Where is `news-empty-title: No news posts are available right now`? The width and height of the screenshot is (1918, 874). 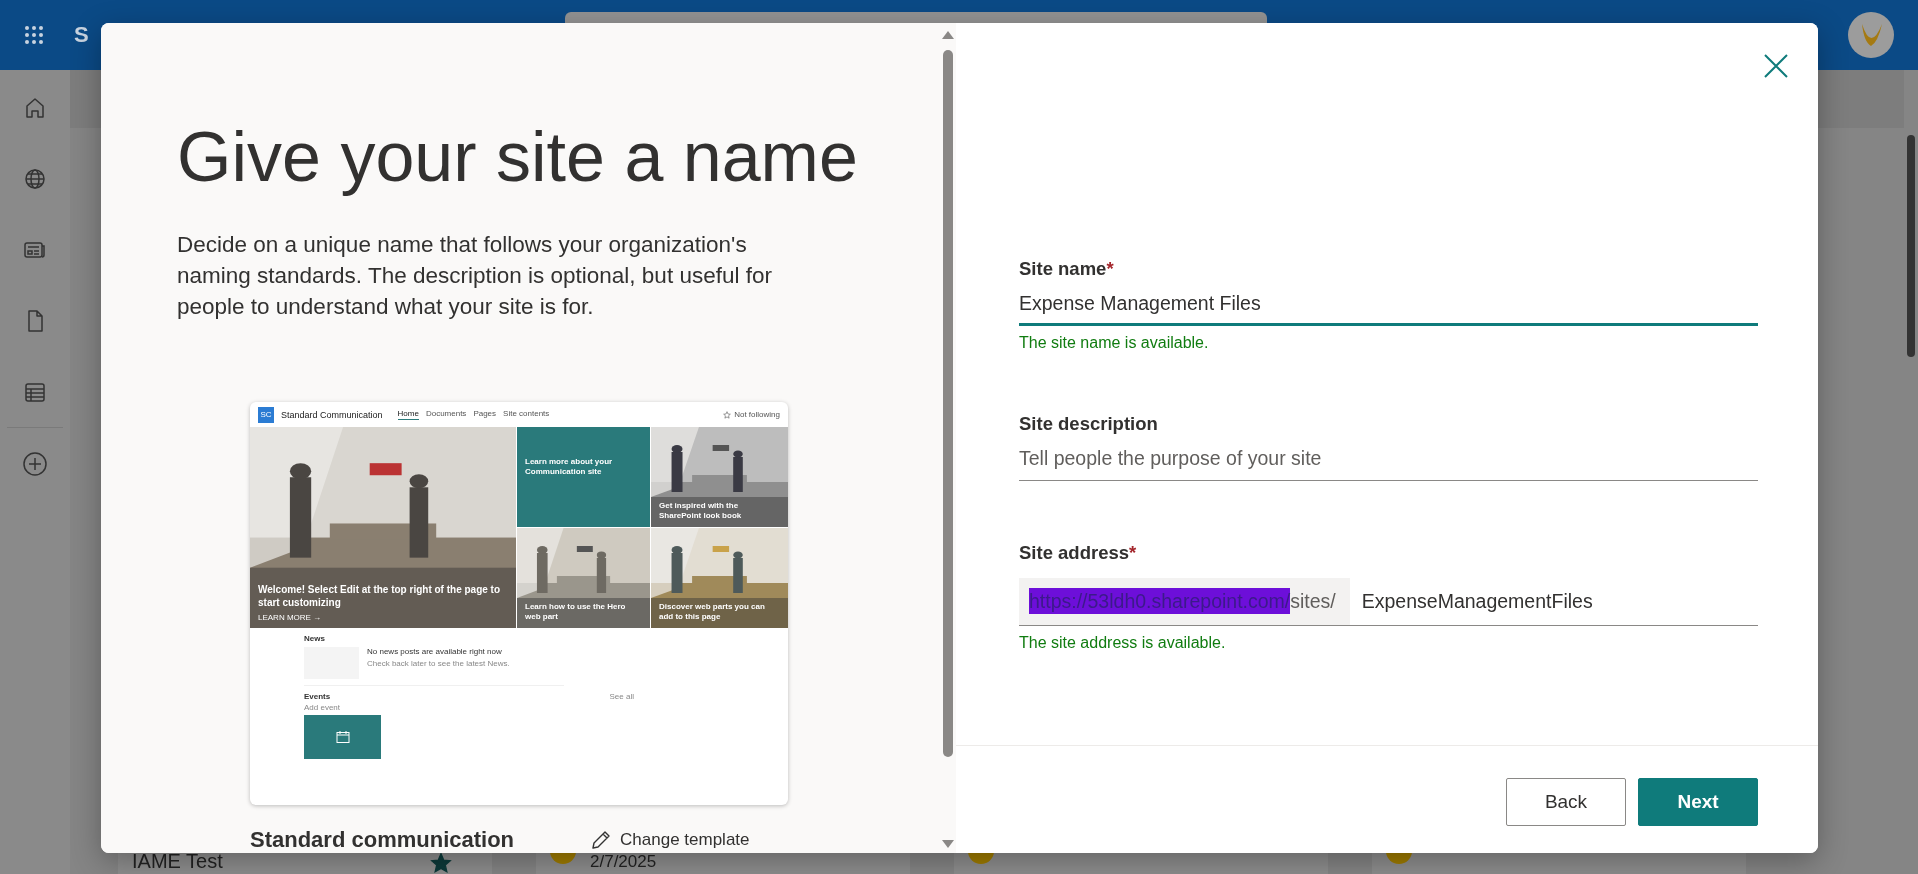
news-empty-title: No news posts are available right now is located at coordinates (435, 651).